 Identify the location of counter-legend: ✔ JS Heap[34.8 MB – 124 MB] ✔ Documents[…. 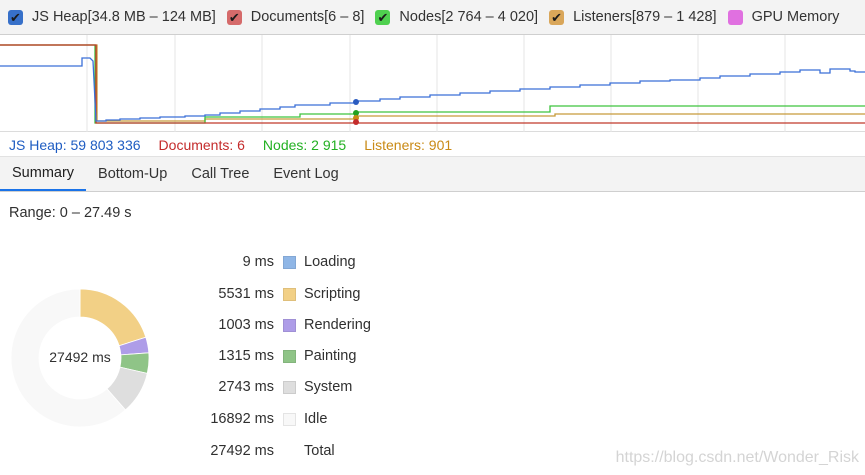
(432, 17).